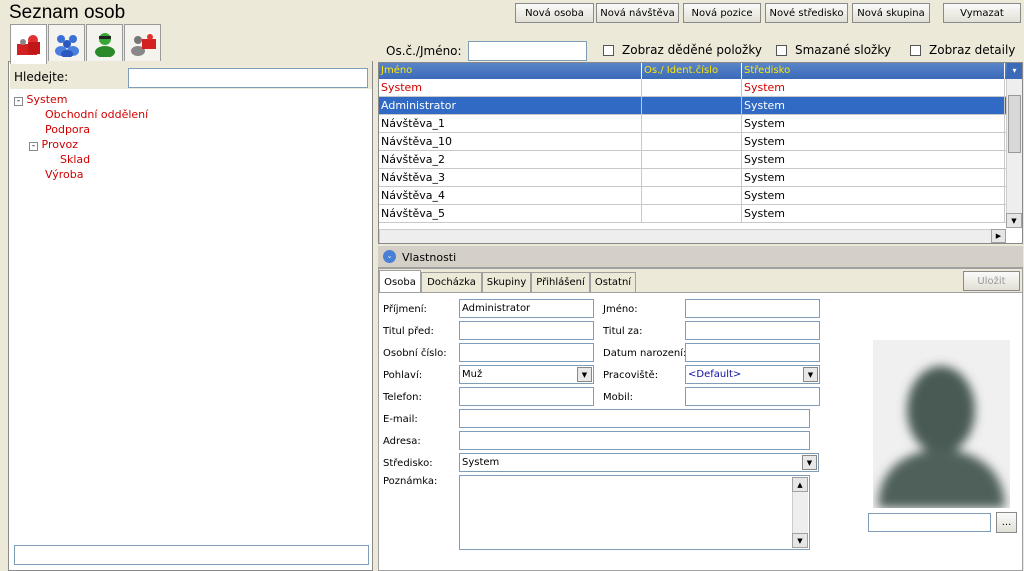 This screenshot has width=1024, height=571. What do you see at coordinates (560, 282) in the screenshot?
I see `tab-login: Přihlášení` at bounding box center [560, 282].